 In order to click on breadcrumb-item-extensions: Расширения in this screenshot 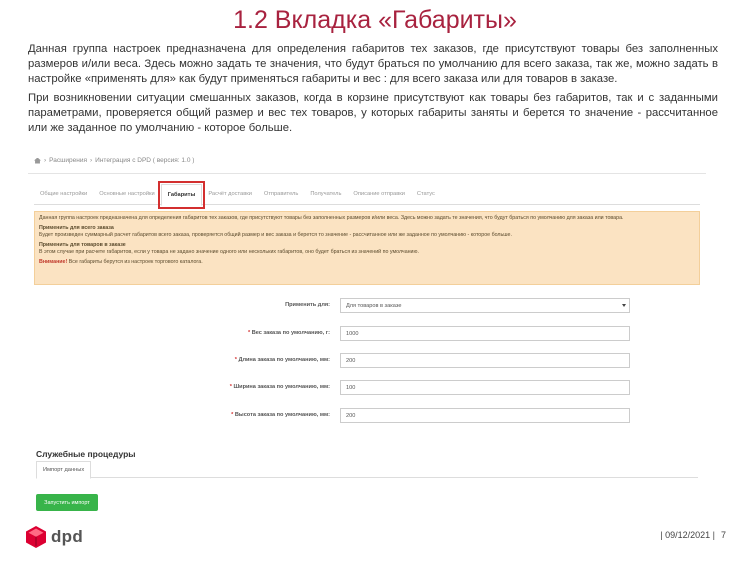, I will do `click(68, 160)`.